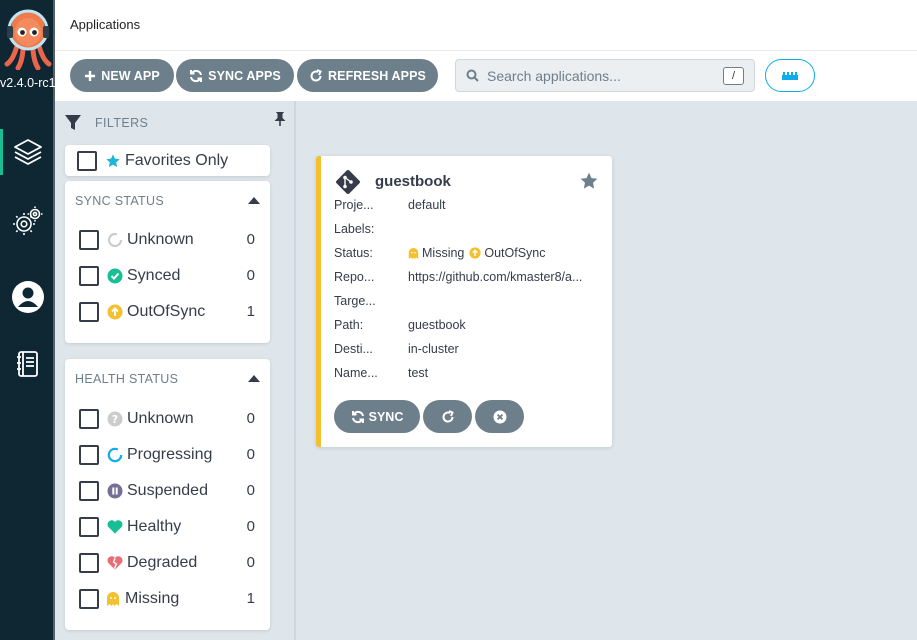 The image size is (917, 640). Describe the element at coordinates (165, 161) in the screenshot. I see `favorites-only-filter: Favorites Only` at that location.